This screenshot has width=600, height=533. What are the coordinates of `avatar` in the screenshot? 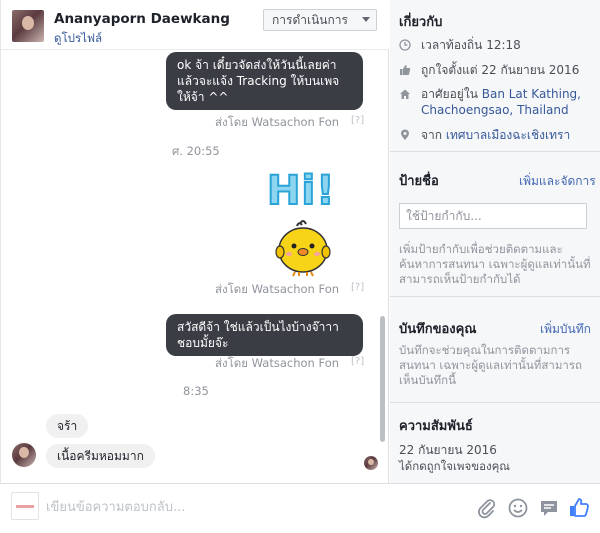 It's located at (28, 26).